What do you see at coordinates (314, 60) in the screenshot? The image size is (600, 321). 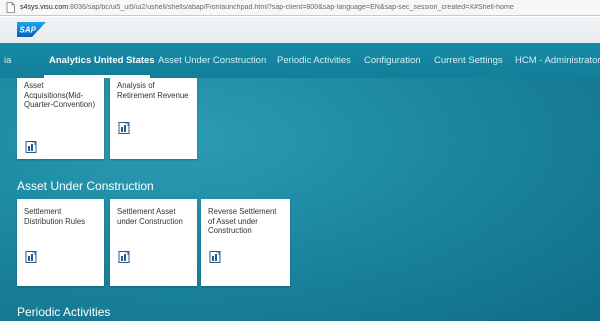 I see `tab-periodic-activities: Periodic Activities` at bounding box center [314, 60].